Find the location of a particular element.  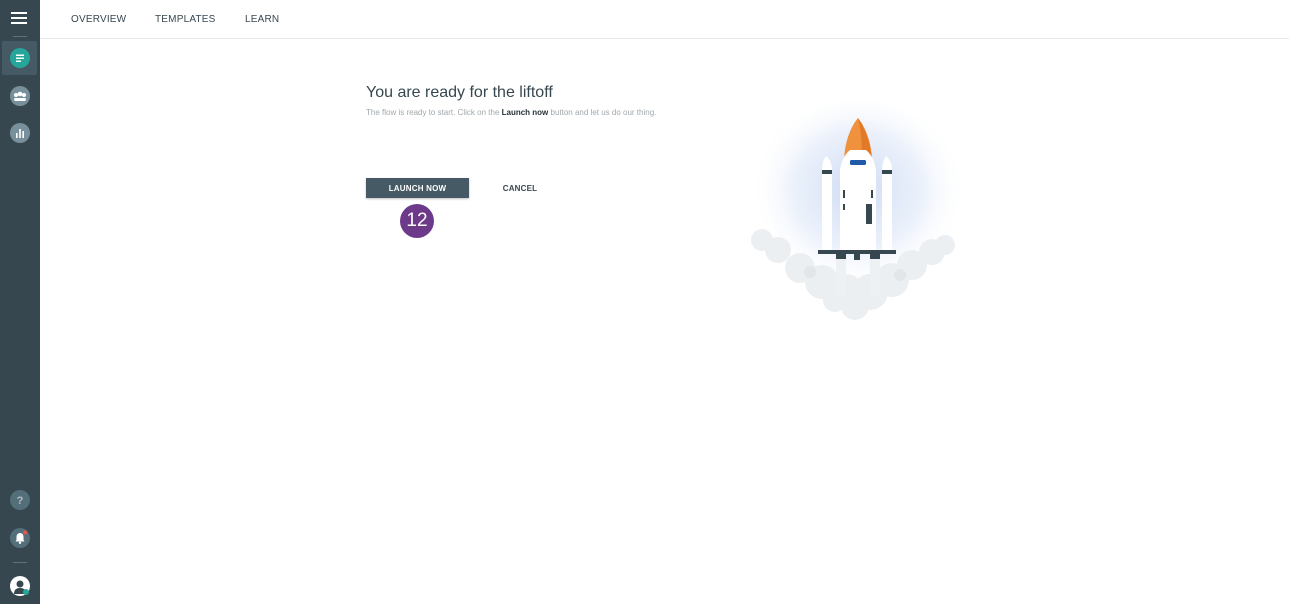

help-icon: ? is located at coordinates (20, 500).